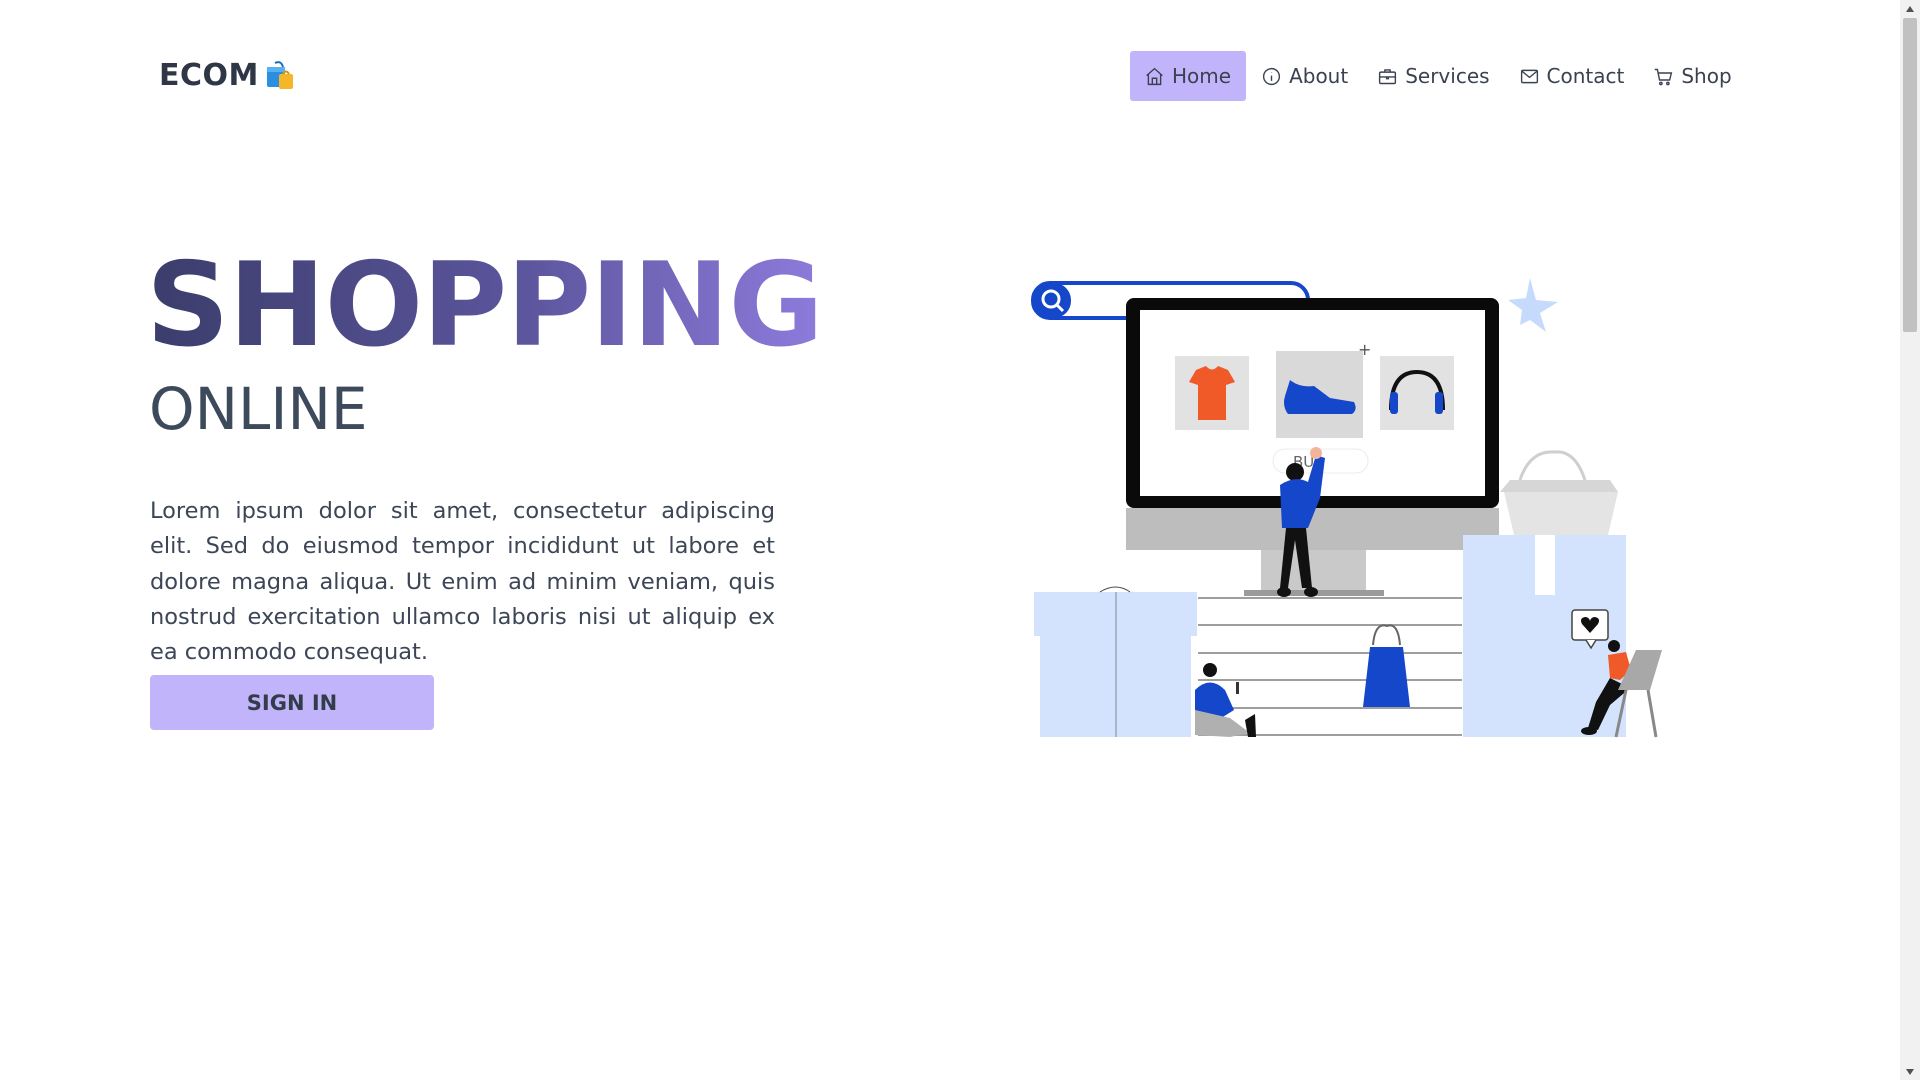 The width and height of the screenshot is (1920, 1080). What do you see at coordinates (292, 702) in the screenshot?
I see `sign-in-button: SIGN IN` at bounding box center [292, 702].